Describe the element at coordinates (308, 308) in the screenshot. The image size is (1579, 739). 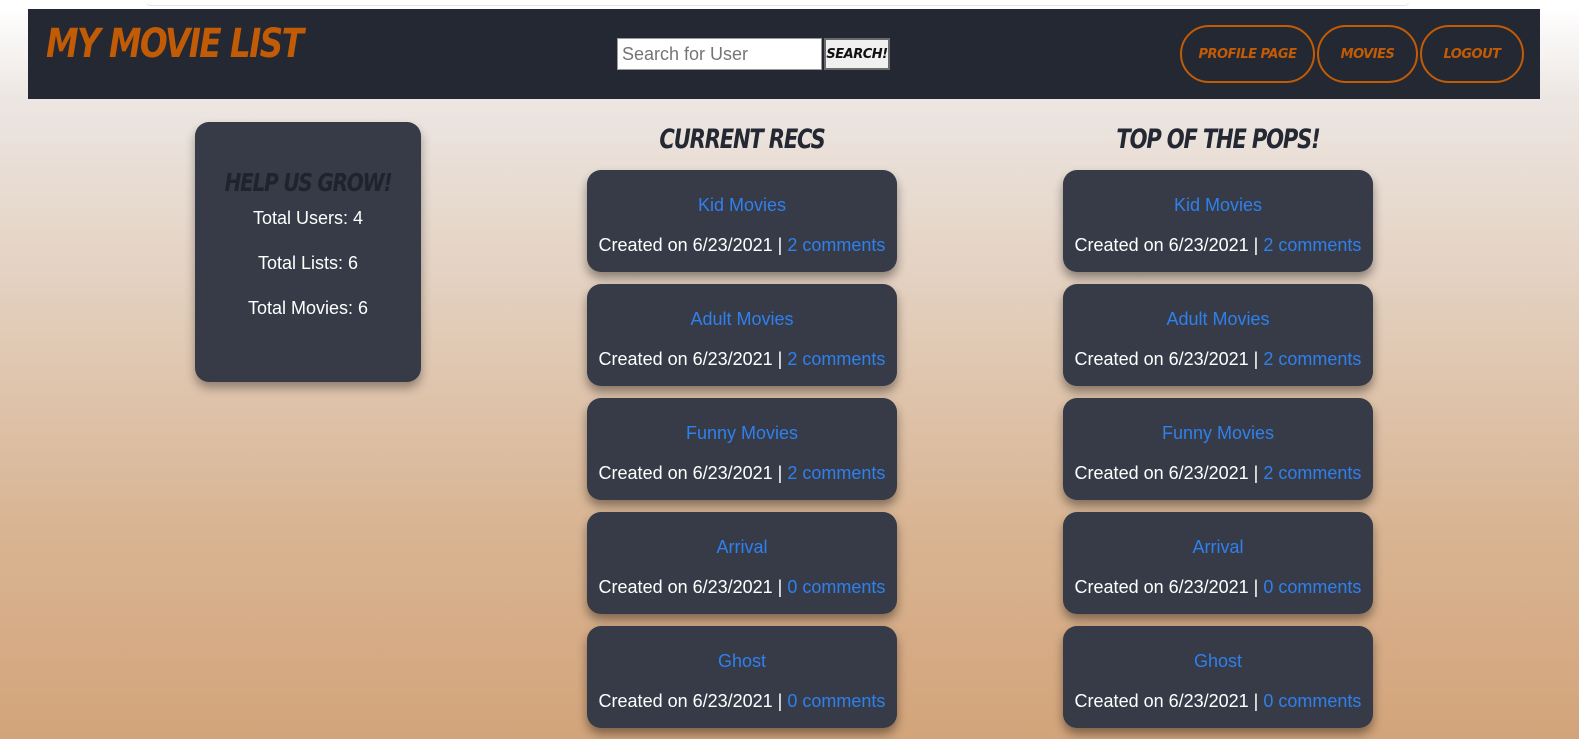
I see `total-movies: Total Movies: 6` at that location.